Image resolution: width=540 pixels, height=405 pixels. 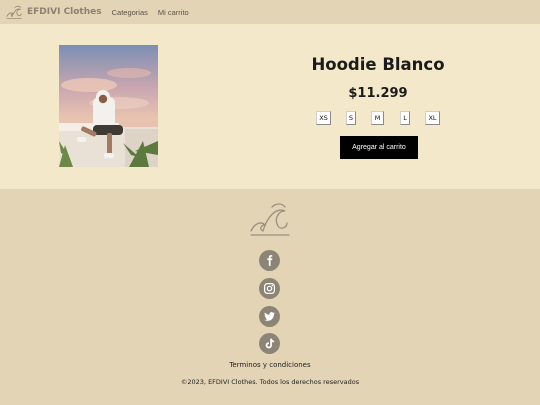 I want to click on navbar: EFDIVI Clothes Categorias Mi carrito, so click(x=270, y=12).